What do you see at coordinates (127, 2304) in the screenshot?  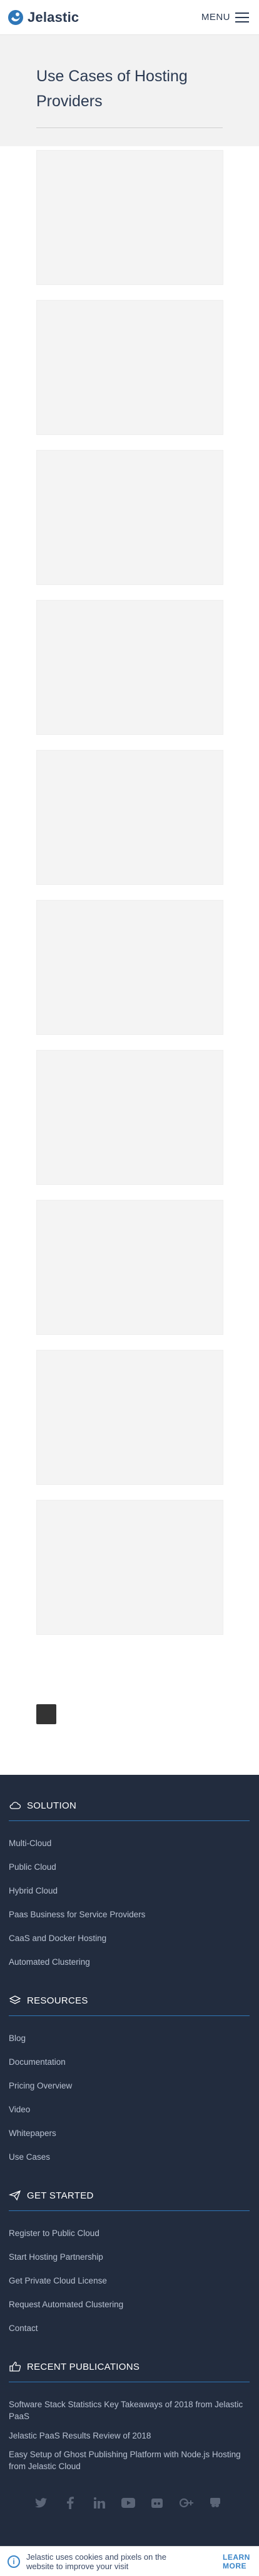 I see `footer-link: Request Automated Clustering` at bounding box center [127, 2304].